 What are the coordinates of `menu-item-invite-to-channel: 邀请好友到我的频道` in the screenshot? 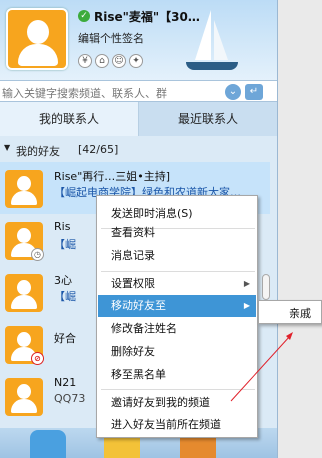 It's located at (177, 403).